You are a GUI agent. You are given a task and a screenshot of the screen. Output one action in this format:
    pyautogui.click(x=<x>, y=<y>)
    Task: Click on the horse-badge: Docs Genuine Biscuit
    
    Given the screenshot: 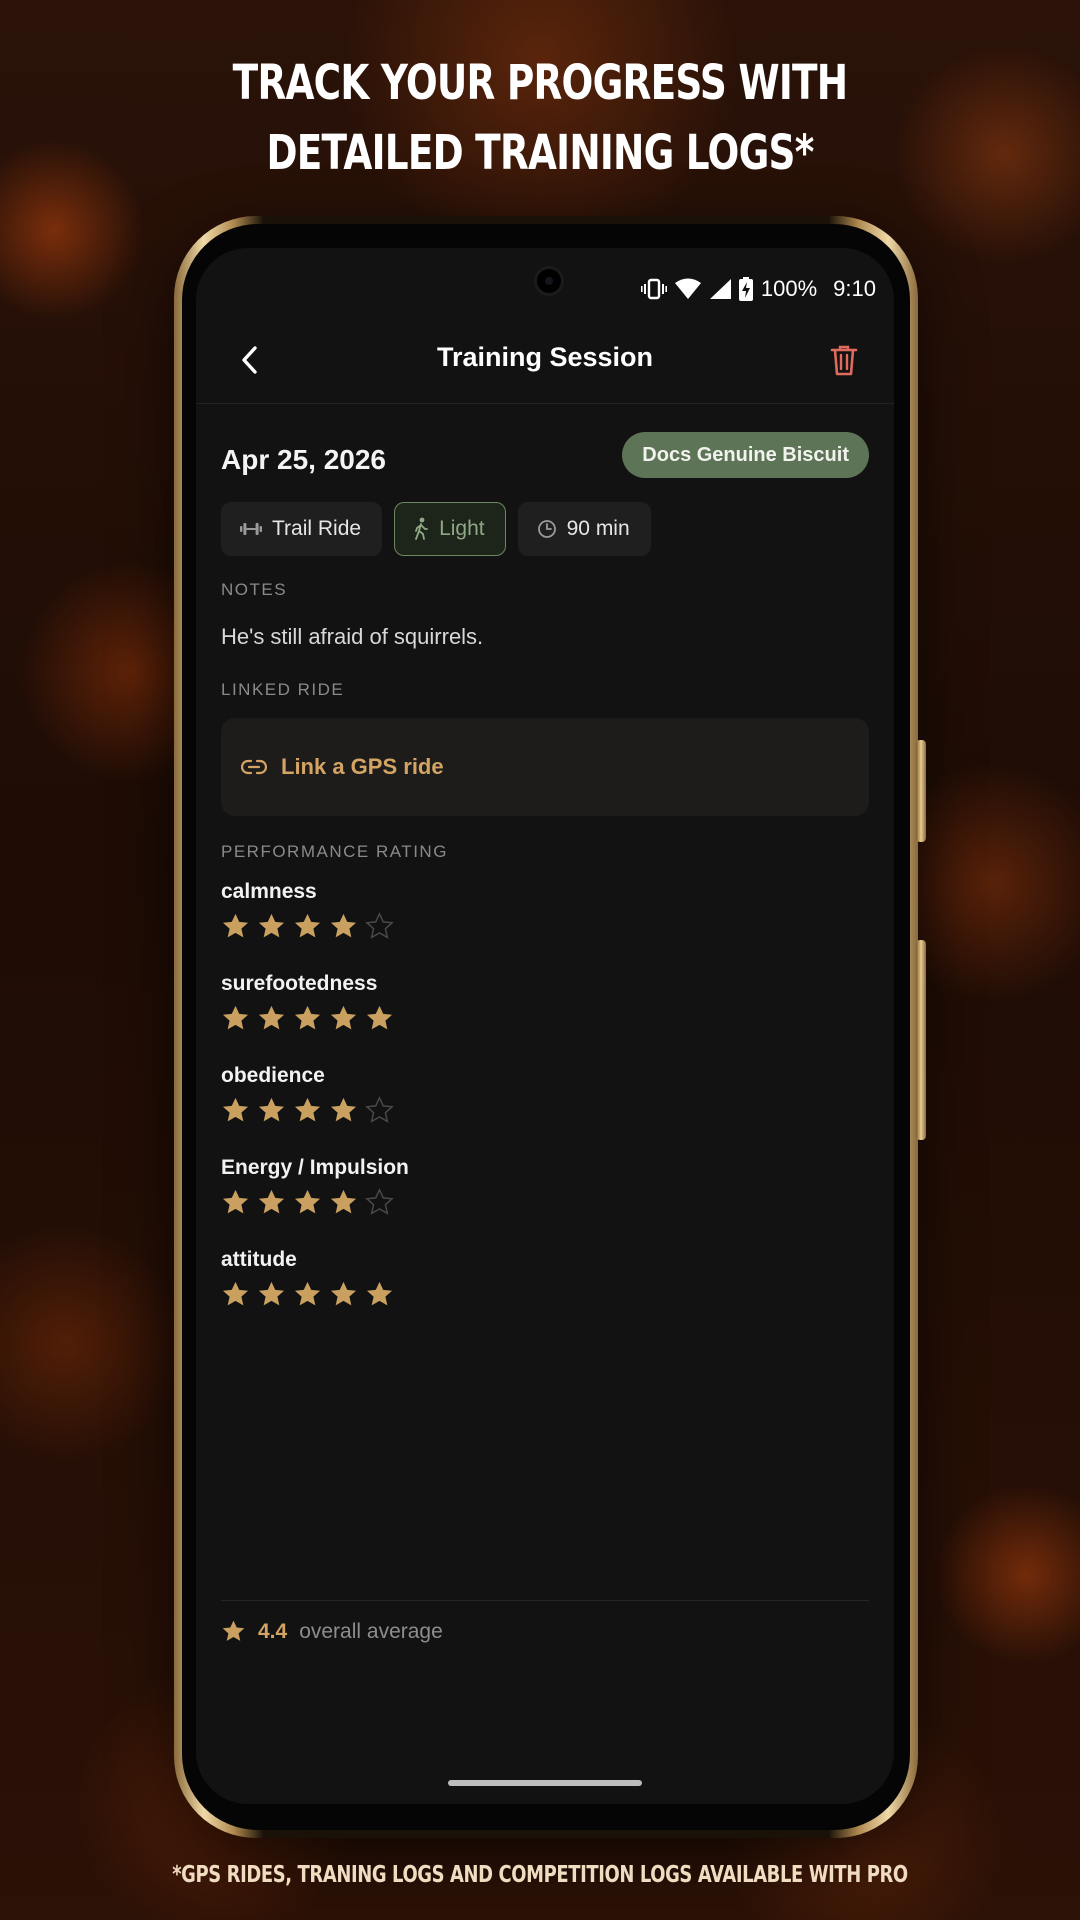 What is the action you would take?
    pyautogui.click(x=745, y=455)
    